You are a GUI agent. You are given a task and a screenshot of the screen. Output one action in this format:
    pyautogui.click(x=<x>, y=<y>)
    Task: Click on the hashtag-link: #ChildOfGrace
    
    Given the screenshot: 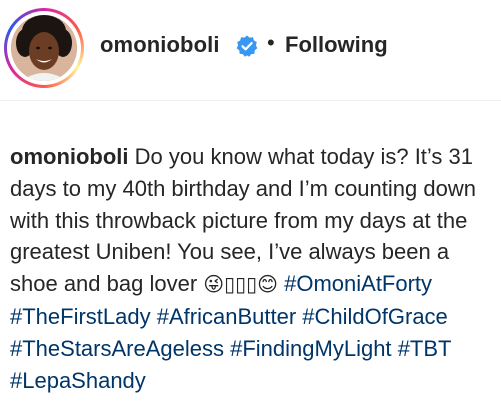 What is the action you would take?
    pyautogui.click(x=375, y=316)
    